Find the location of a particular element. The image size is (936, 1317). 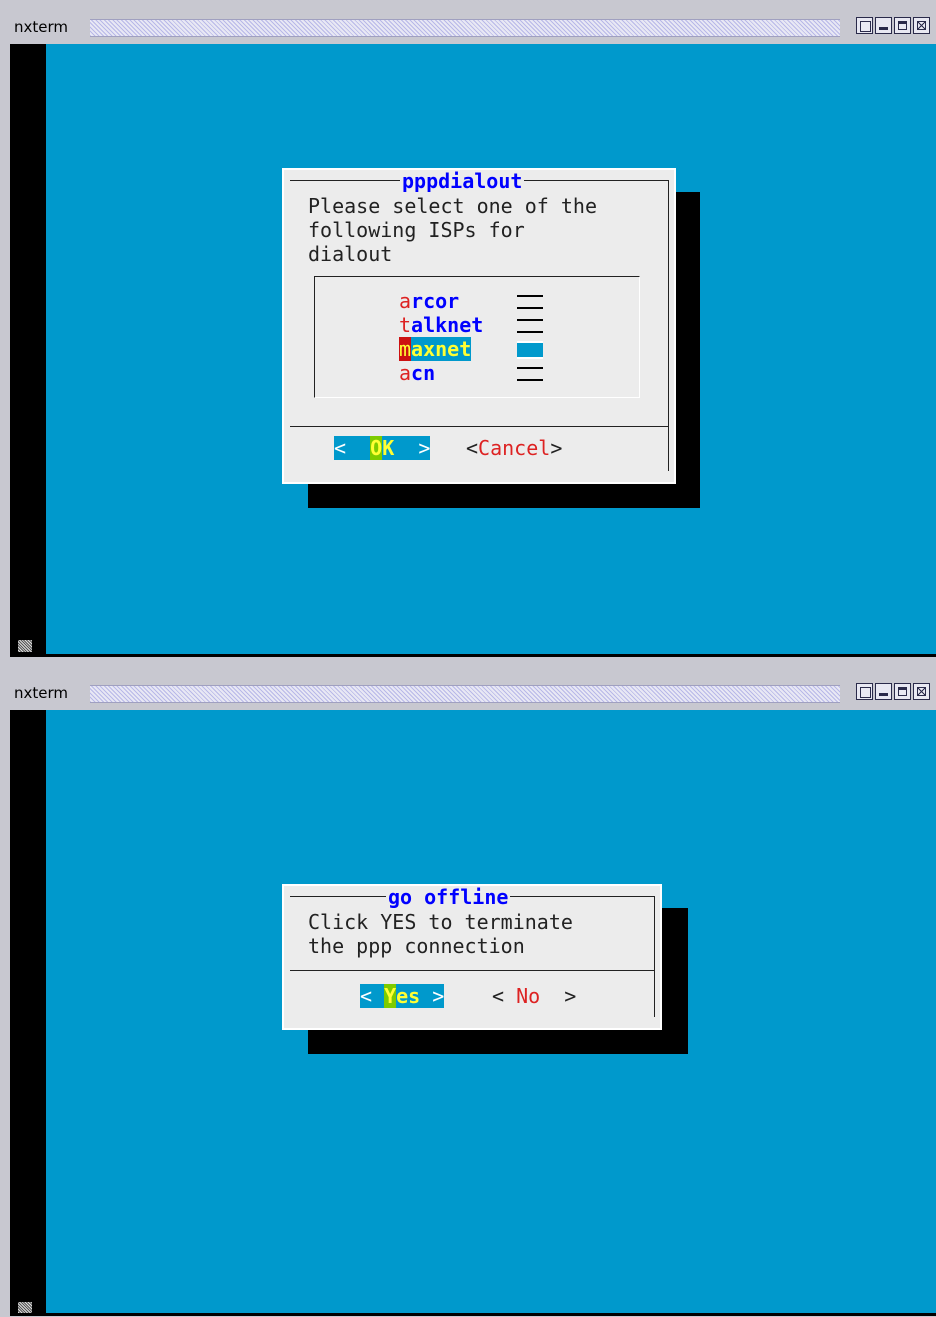

dialog-title: go offline is located at coordinates (448, 897).